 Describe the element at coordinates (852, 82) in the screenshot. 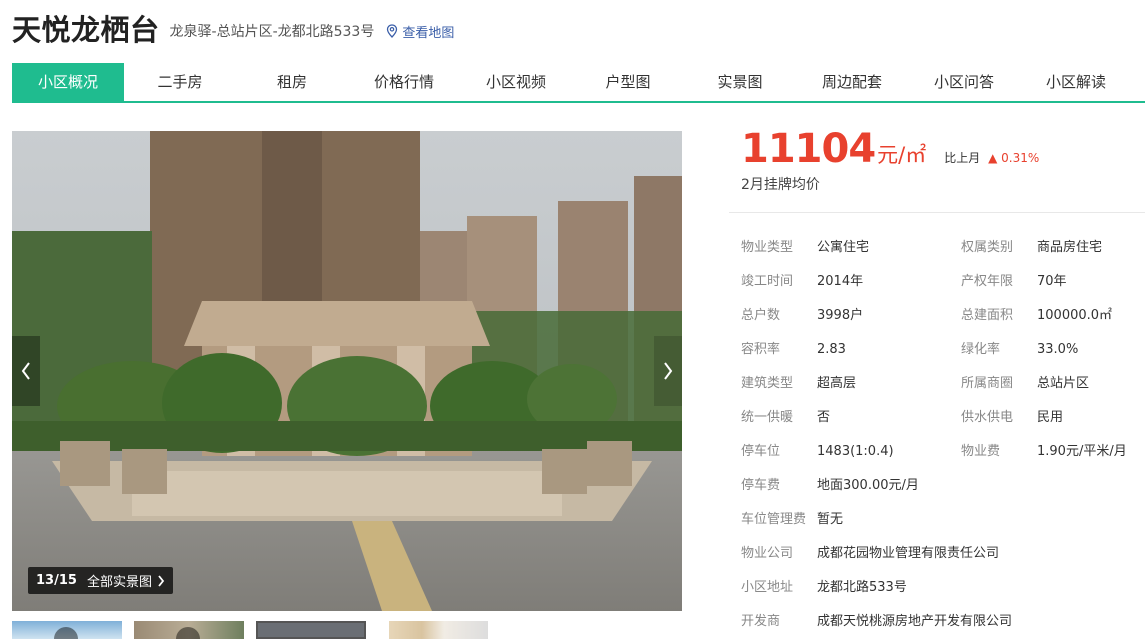

I see `tab-surroundings: 周边配套` at that location.